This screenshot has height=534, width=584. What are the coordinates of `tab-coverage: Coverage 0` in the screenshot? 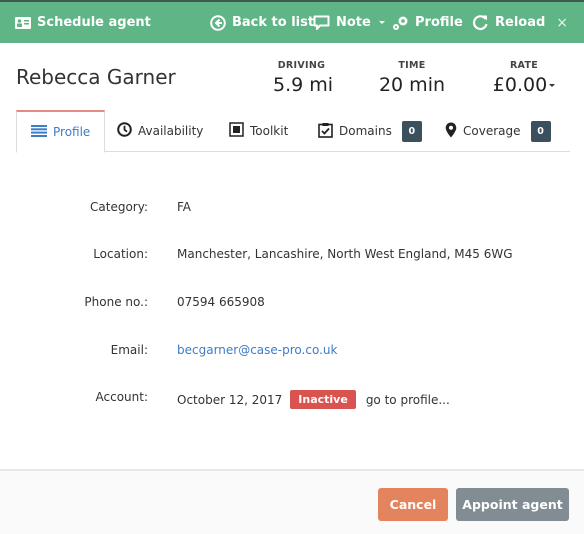 It's located at (498, 131).